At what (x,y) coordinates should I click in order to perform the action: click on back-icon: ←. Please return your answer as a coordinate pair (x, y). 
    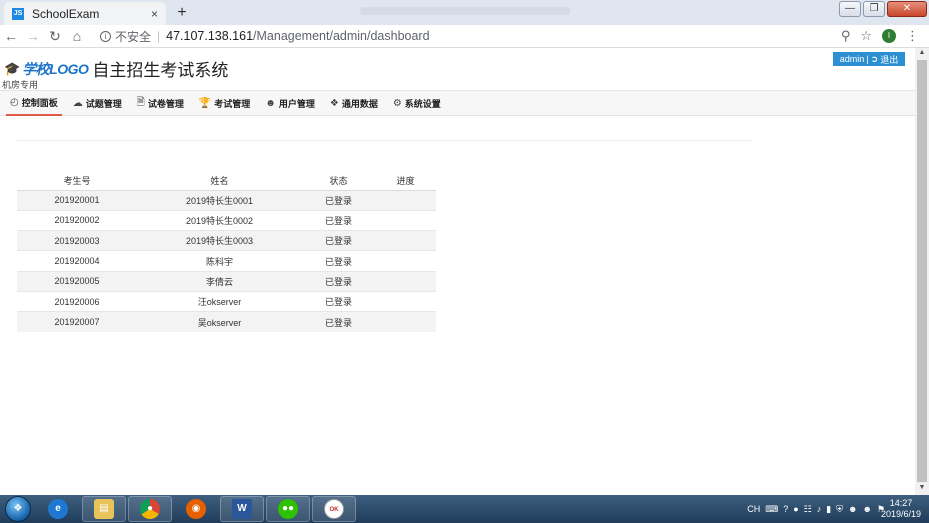
    Looking at the image, I should click on (11, 36).